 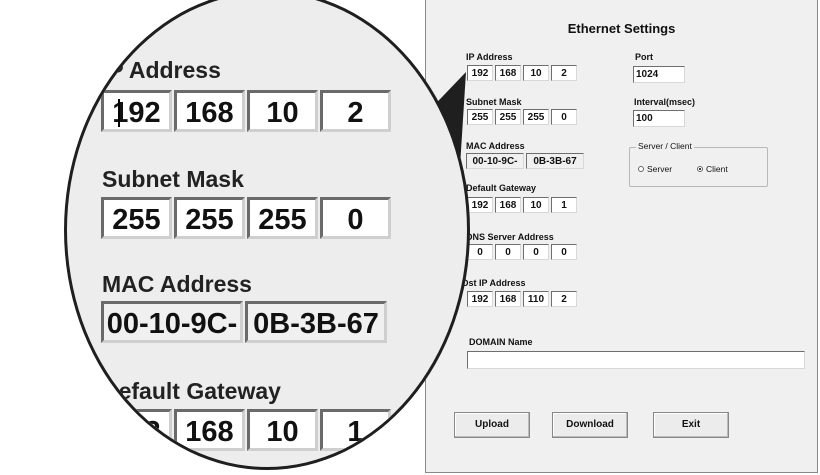 I want to click on zoom-ip-address-fields: 192 168 10 2, so click(x=247, y=111).